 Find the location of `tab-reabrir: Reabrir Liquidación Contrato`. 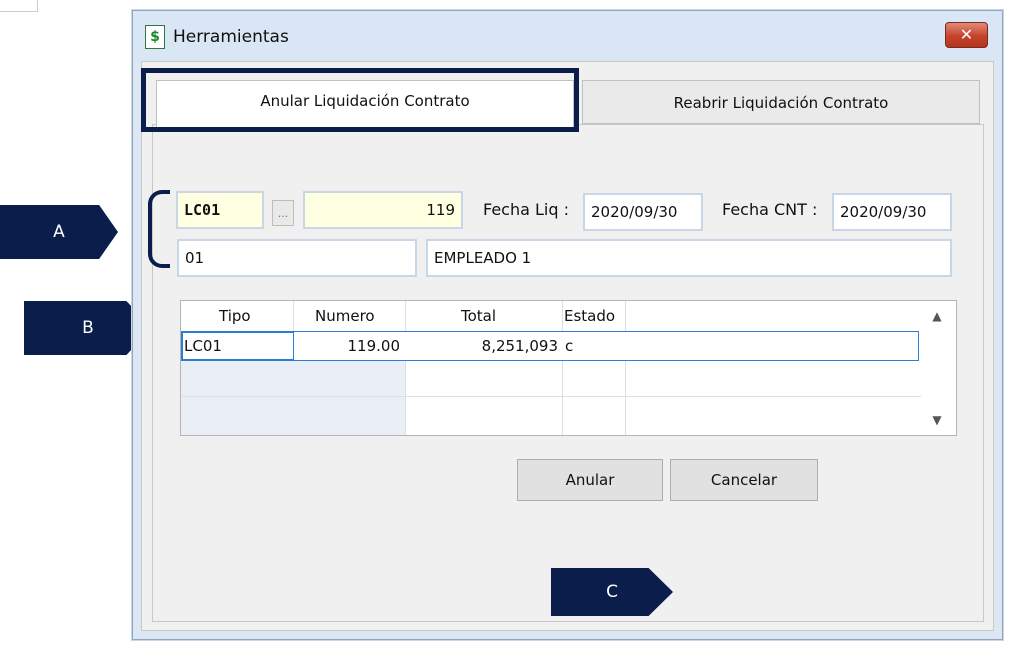

tab-reabrir: Reabrir Liquidación Contrato is located at coordinates (781, 102).